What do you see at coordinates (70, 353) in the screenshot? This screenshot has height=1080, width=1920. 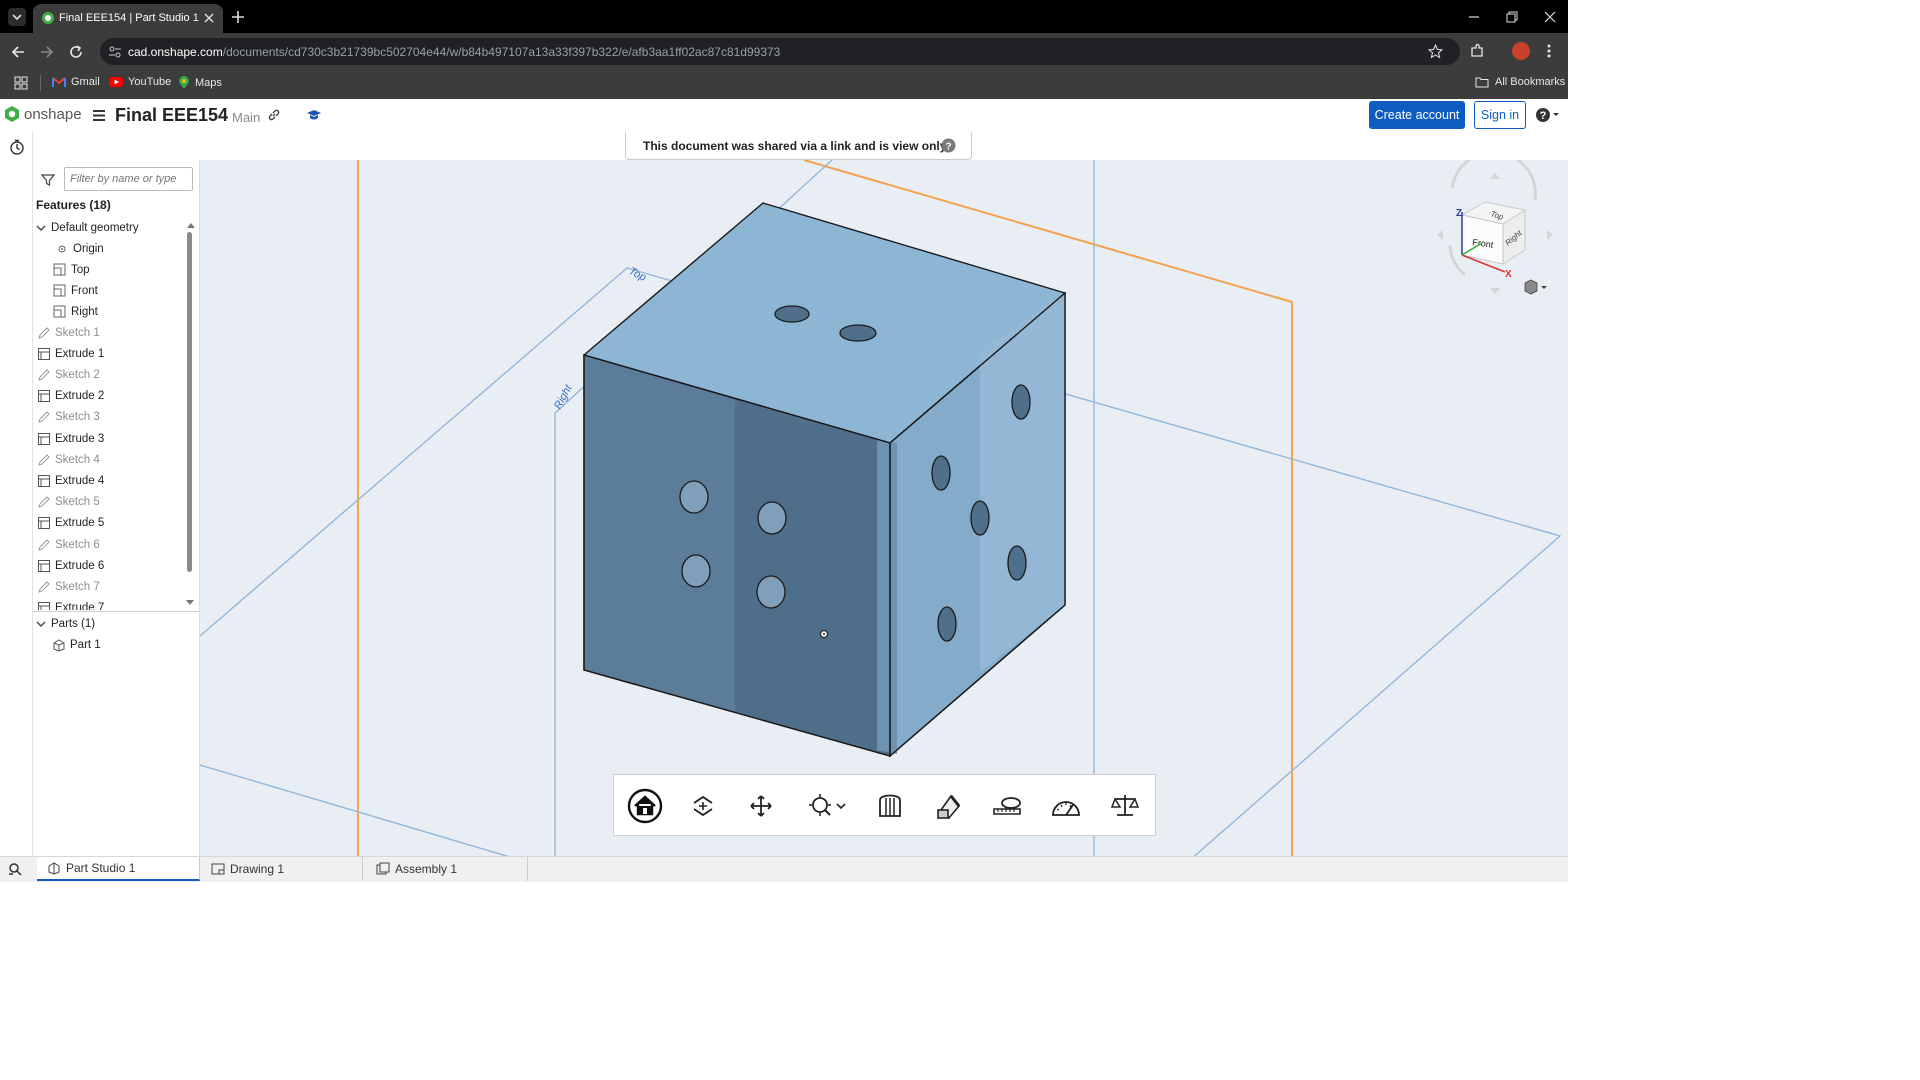 I see `tree-item-extrude: Extrude 1` at bounding box center [70, 353].